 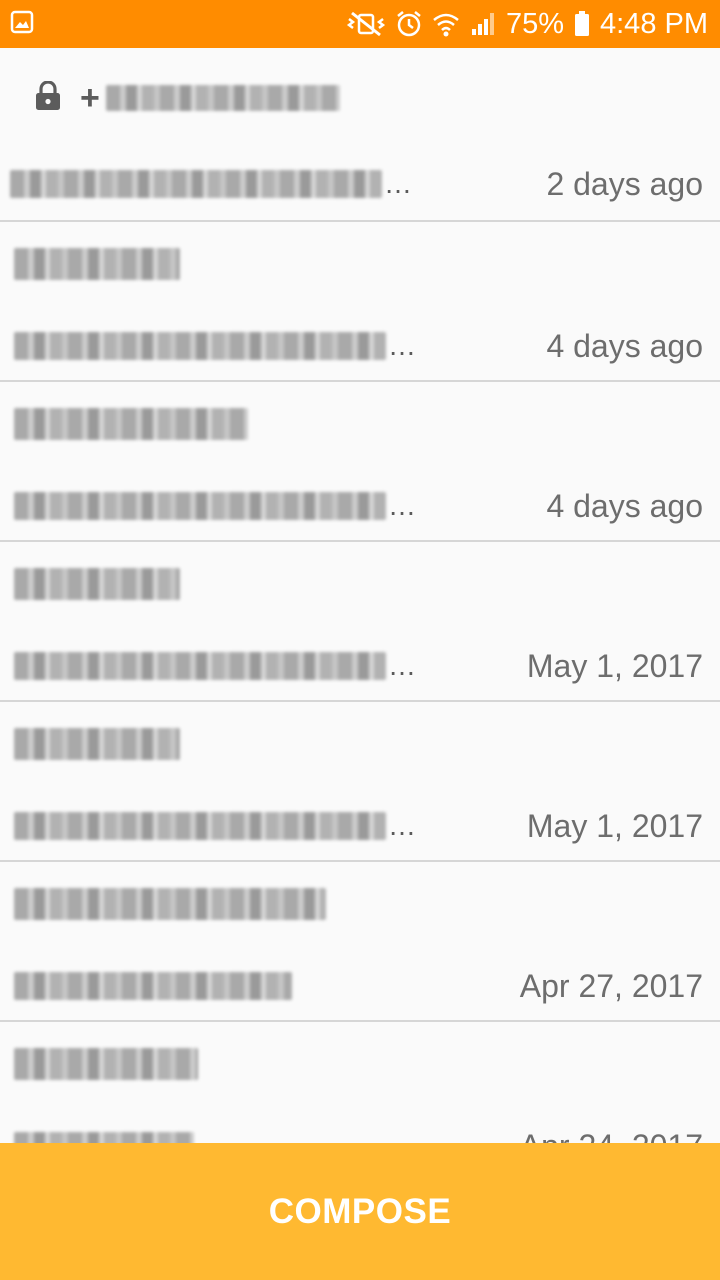 I want to click on message-time: 2 days ago, so click(x=624, y=183).